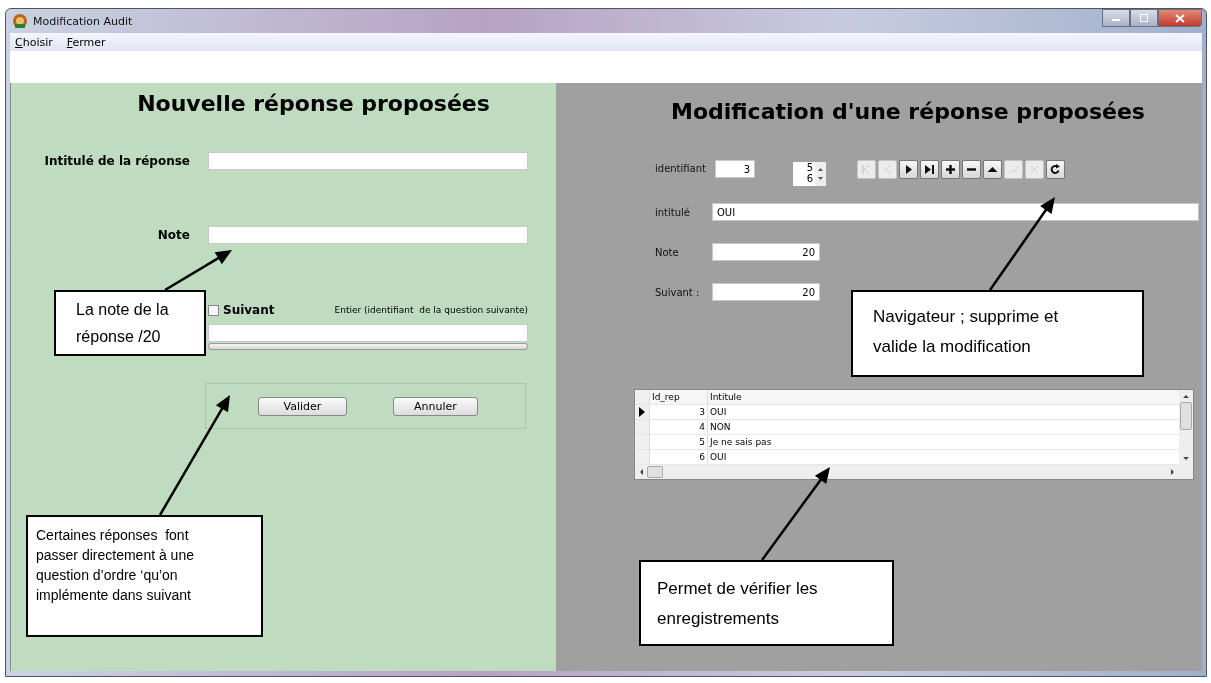  Describe the element at coordinates (116, 161) in the screenshot. I see `field-label: Intitulé de la réponse` at that location.